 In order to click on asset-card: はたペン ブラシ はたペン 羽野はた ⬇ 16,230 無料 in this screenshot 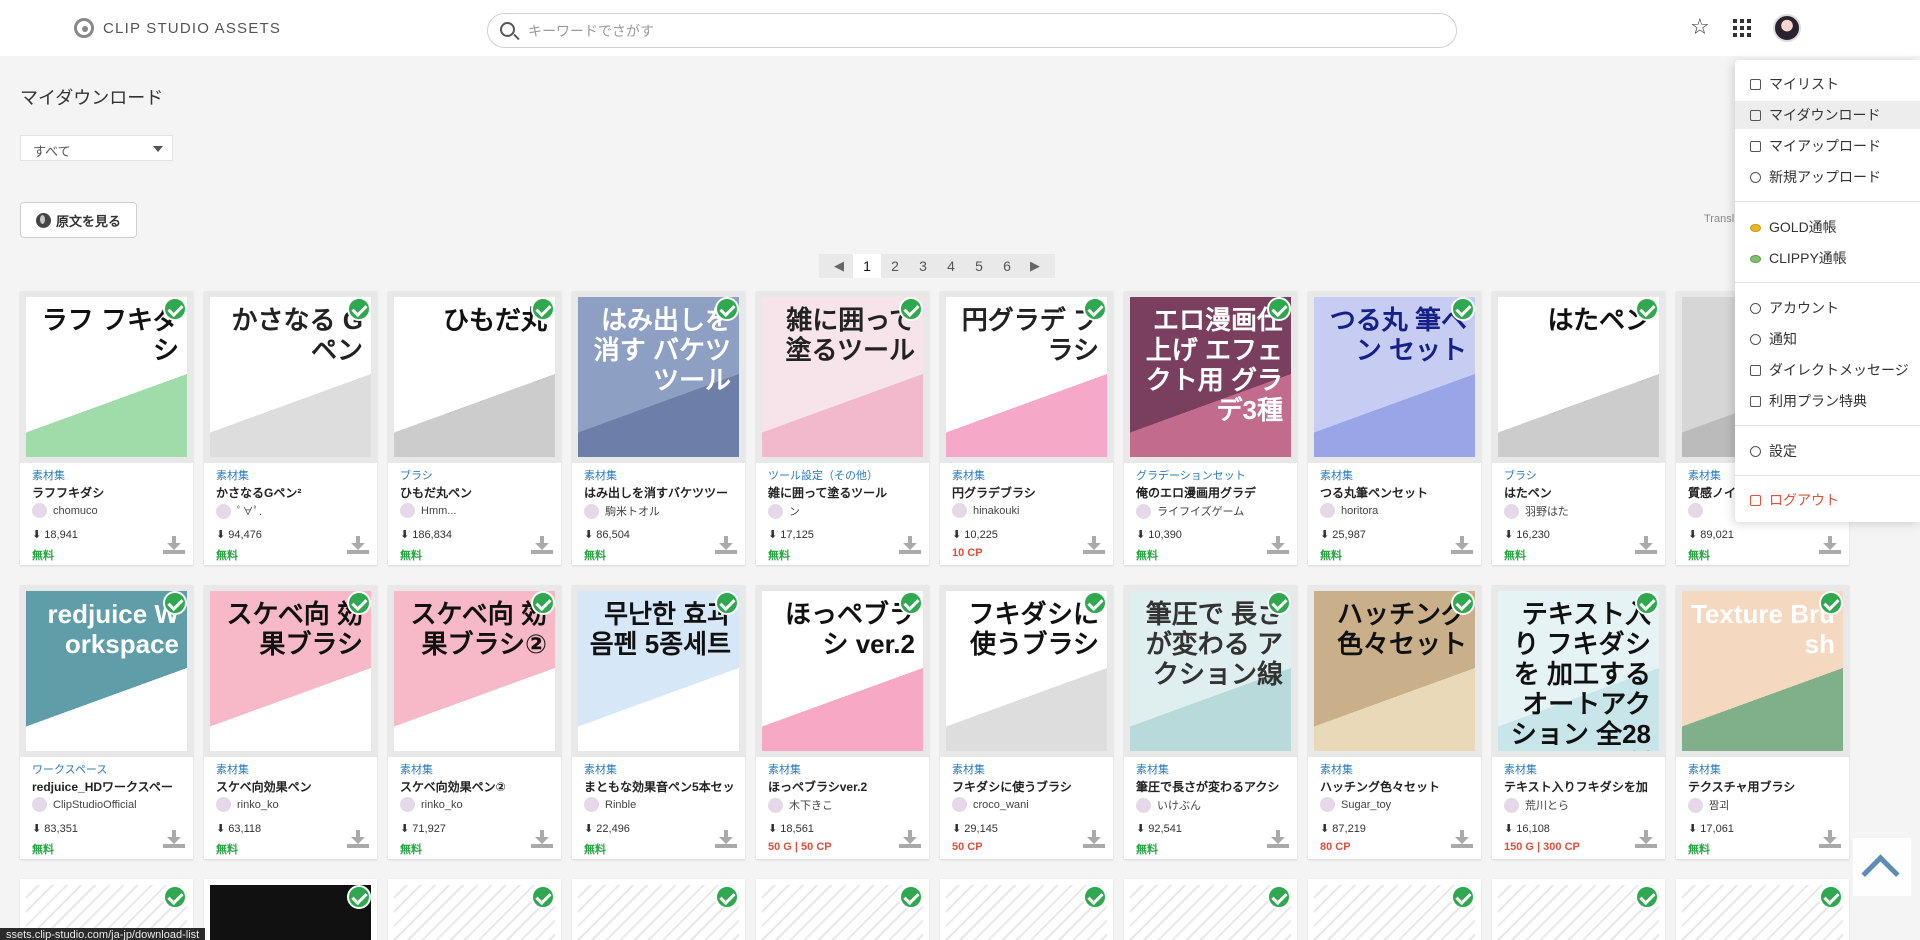, I will do `click(1578, 428)`.